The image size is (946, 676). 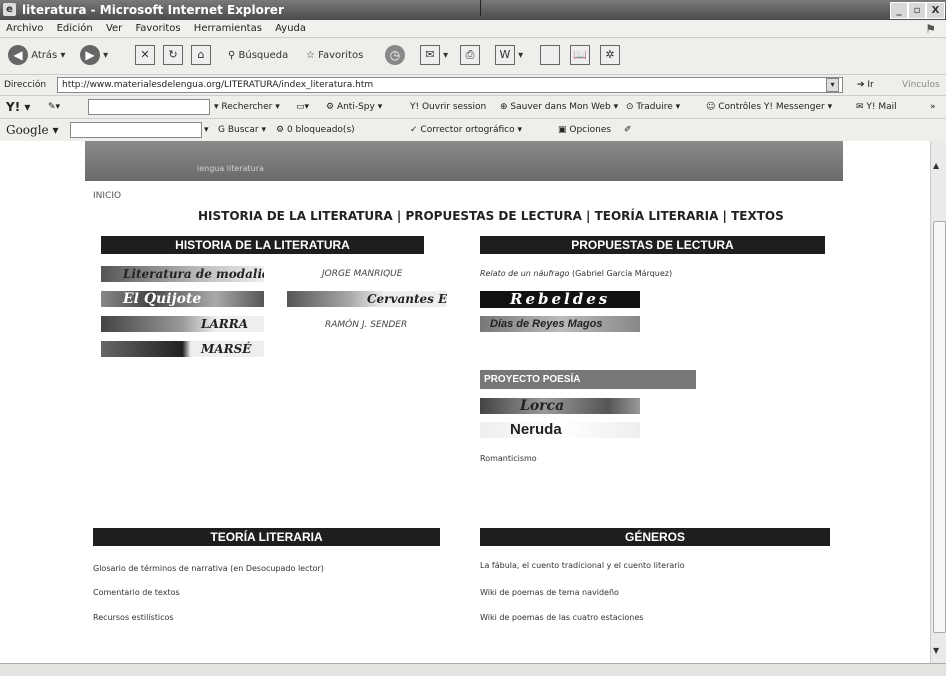 I want to click on forward-button: ▶ ▾, so click(x=94, y=56).